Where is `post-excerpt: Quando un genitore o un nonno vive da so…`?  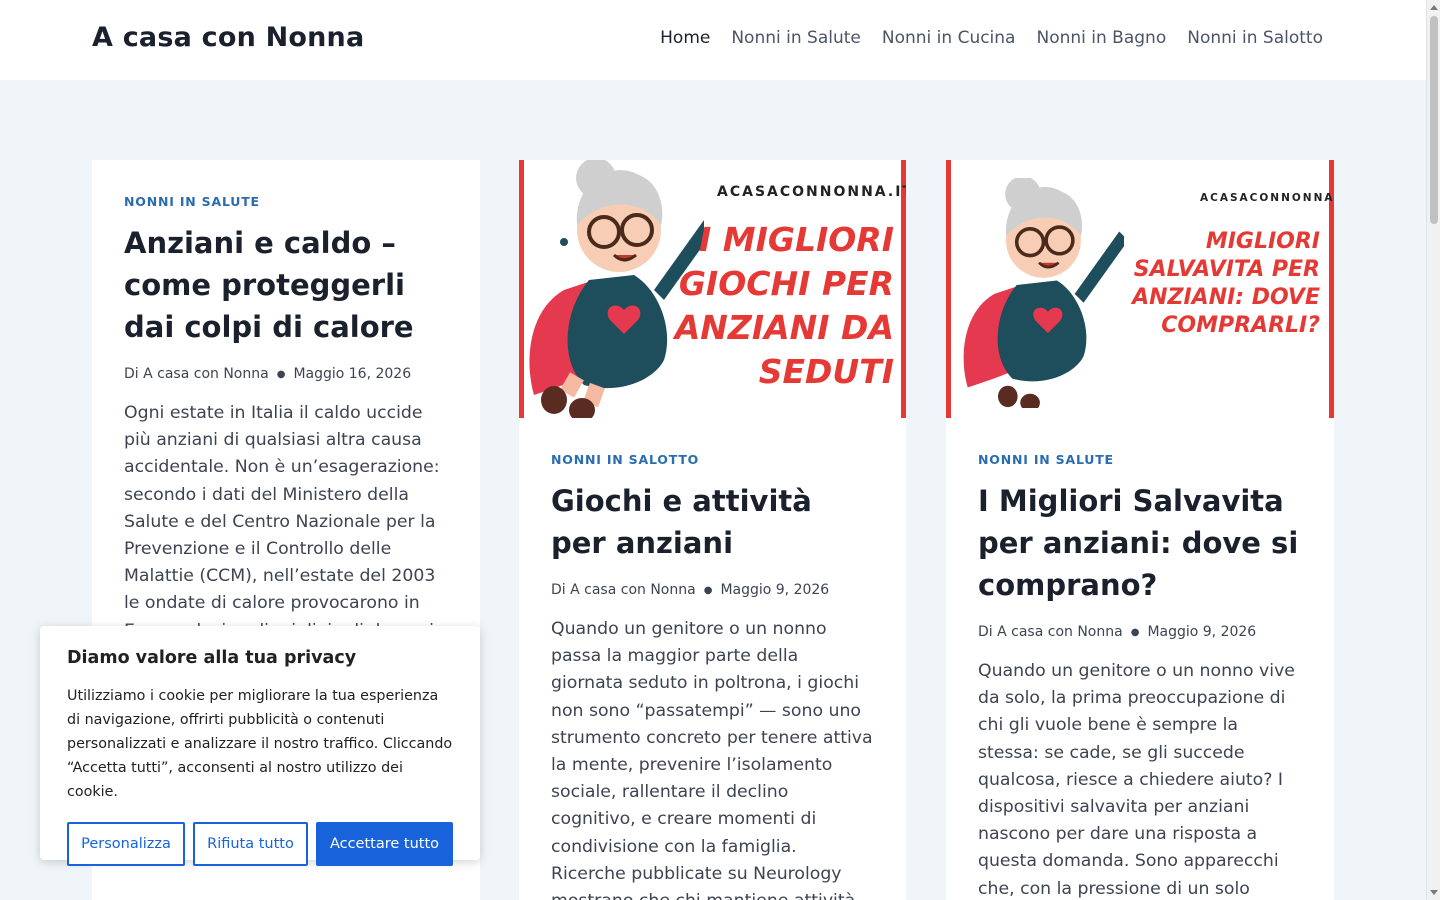
post-excerpt: Quando un genitore o un nonno vive da so… is located at coordinates (1136, 780).